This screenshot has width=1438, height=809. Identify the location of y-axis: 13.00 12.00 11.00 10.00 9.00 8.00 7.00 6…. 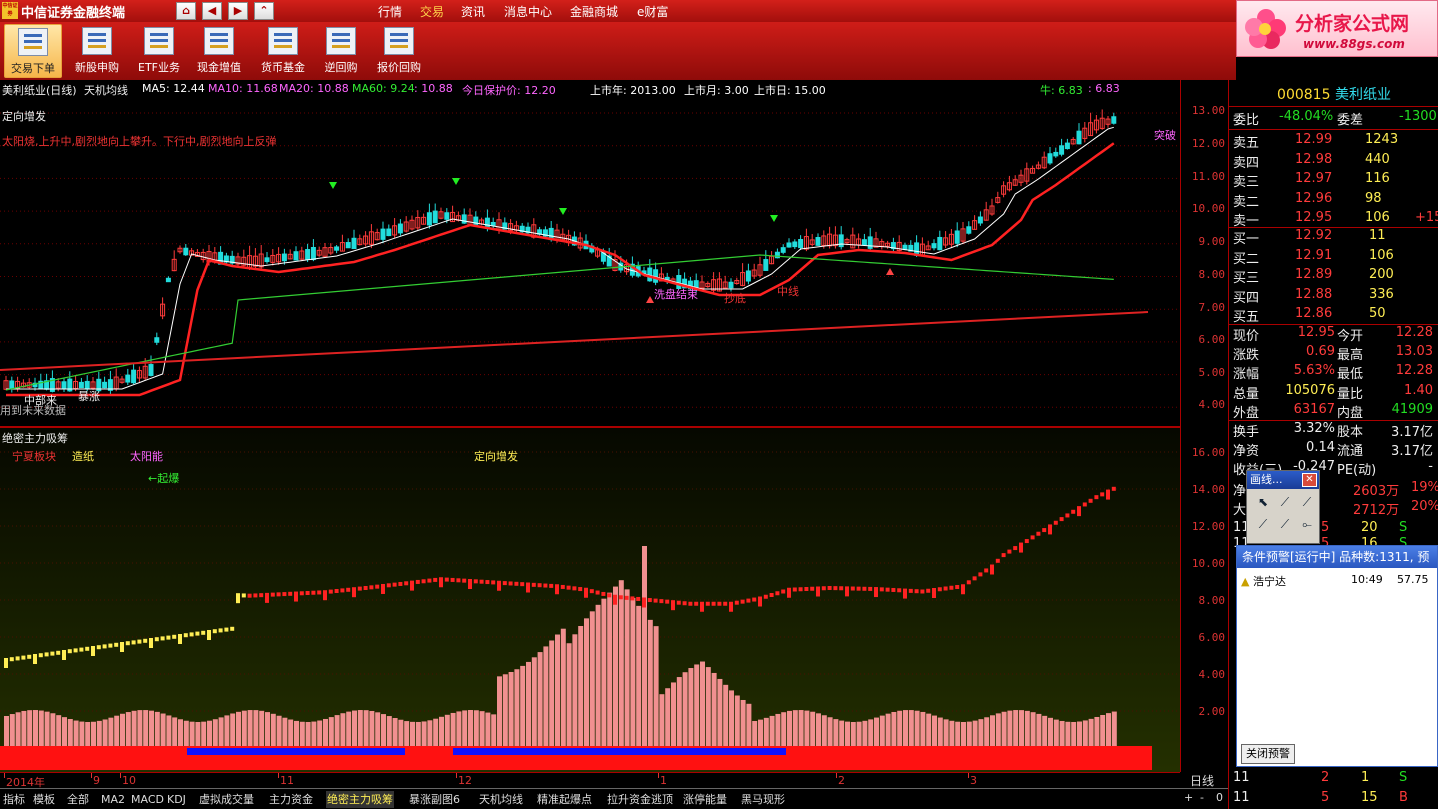
(1204, 426).